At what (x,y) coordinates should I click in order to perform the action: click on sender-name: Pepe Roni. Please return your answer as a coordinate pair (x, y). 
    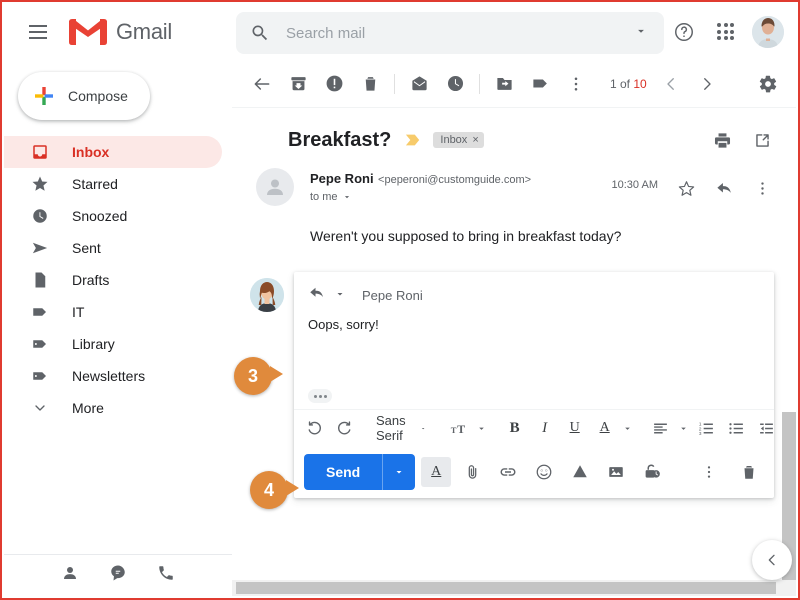
    Looking at the image, I should click on (342, 178).